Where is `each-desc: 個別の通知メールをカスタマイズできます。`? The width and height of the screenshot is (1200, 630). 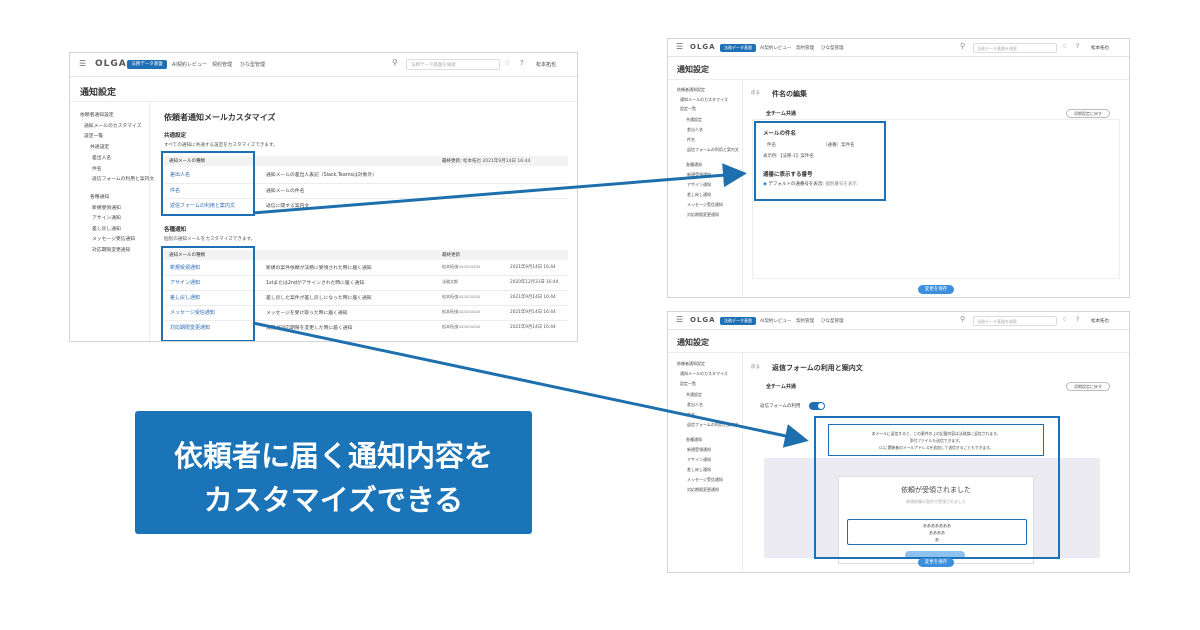 each-desc: 個別の通知メールをカスタマイズできます。 is located at coordinates (210, 239).